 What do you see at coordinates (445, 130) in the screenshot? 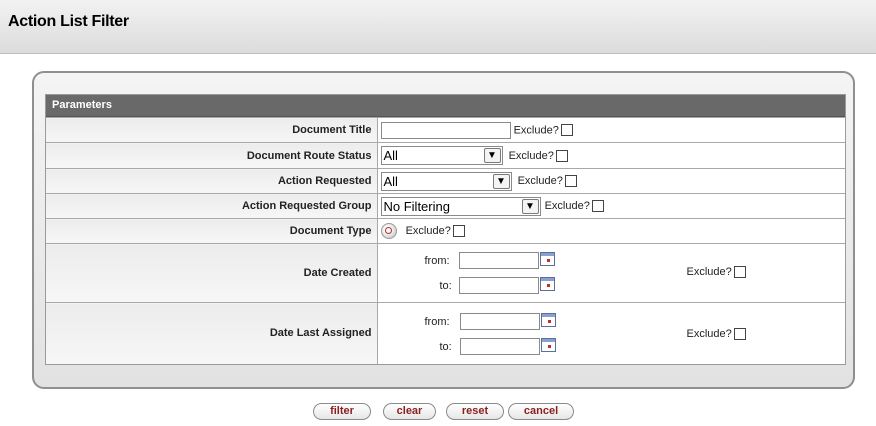
I see `document-title-input` at bounding box center [445, 130].